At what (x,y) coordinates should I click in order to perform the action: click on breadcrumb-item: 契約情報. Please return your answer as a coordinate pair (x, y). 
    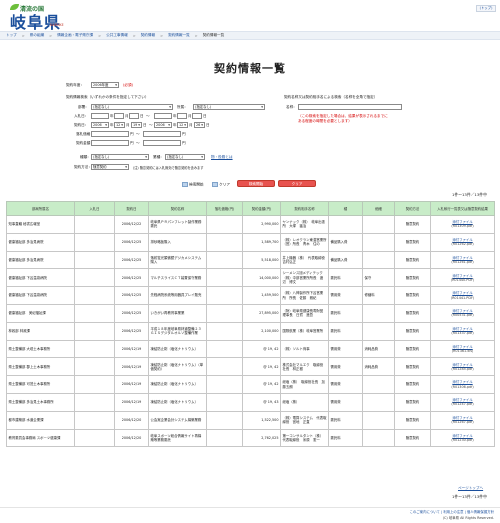
    Looking at the image, I should click on (148, 35).